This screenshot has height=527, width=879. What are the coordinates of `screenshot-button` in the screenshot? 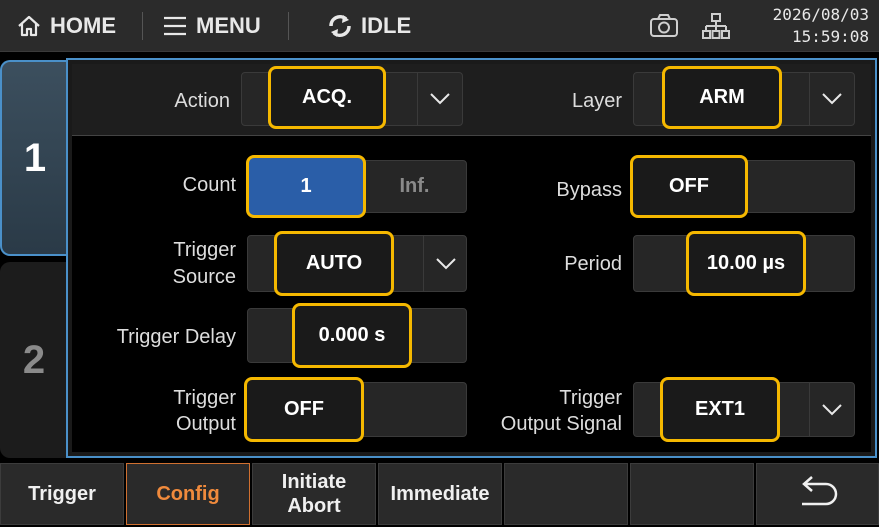 It's located at (664, 26).